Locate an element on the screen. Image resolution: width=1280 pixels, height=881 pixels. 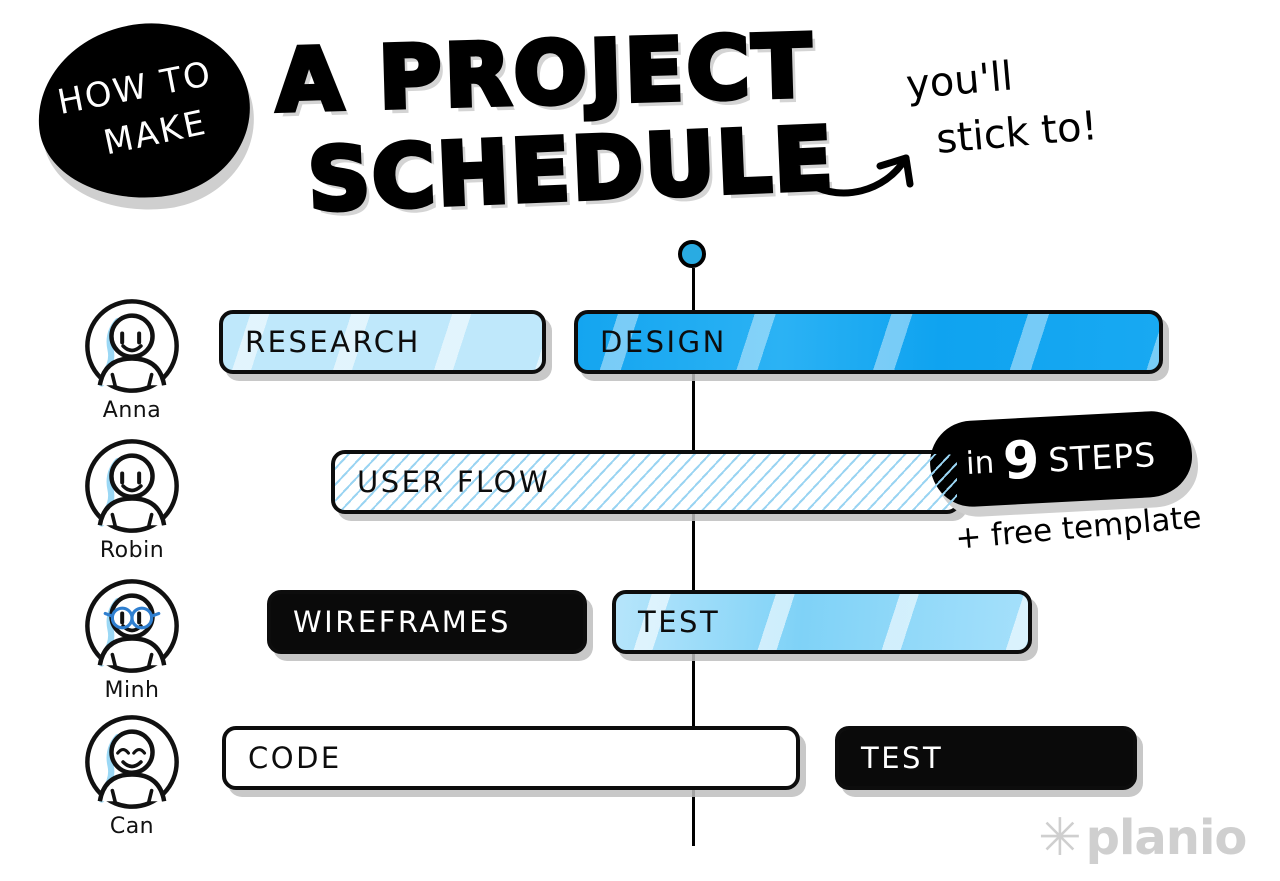
how-to-make-badge: HOW TO MAKE is located at coordinates (146, 117).